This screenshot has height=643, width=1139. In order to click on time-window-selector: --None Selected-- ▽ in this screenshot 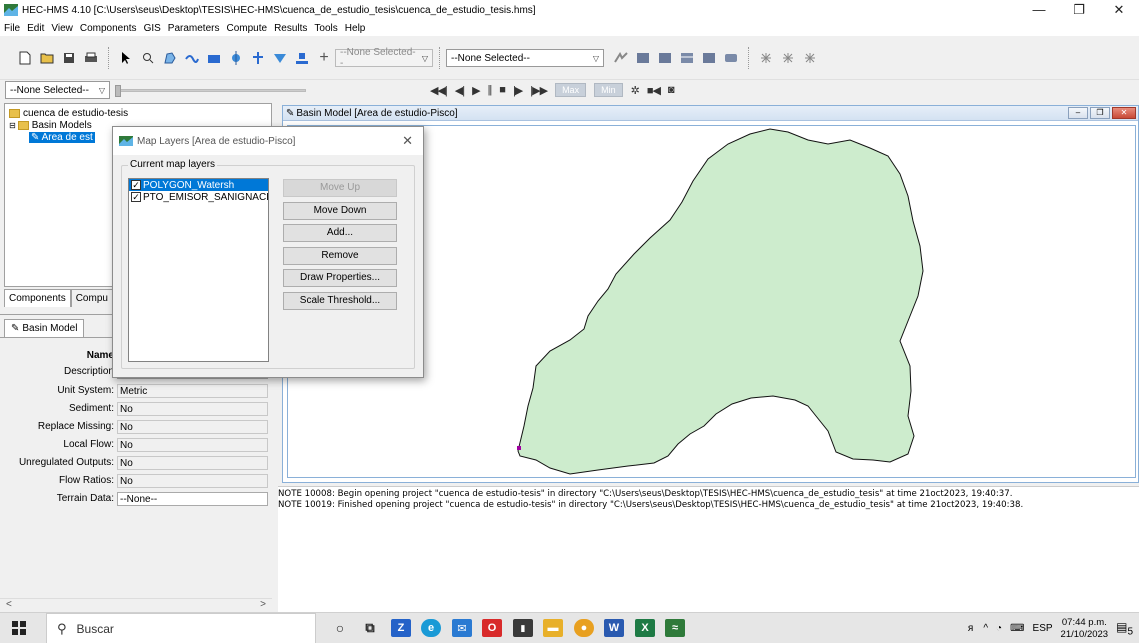, I will do `click(57, 90)`.